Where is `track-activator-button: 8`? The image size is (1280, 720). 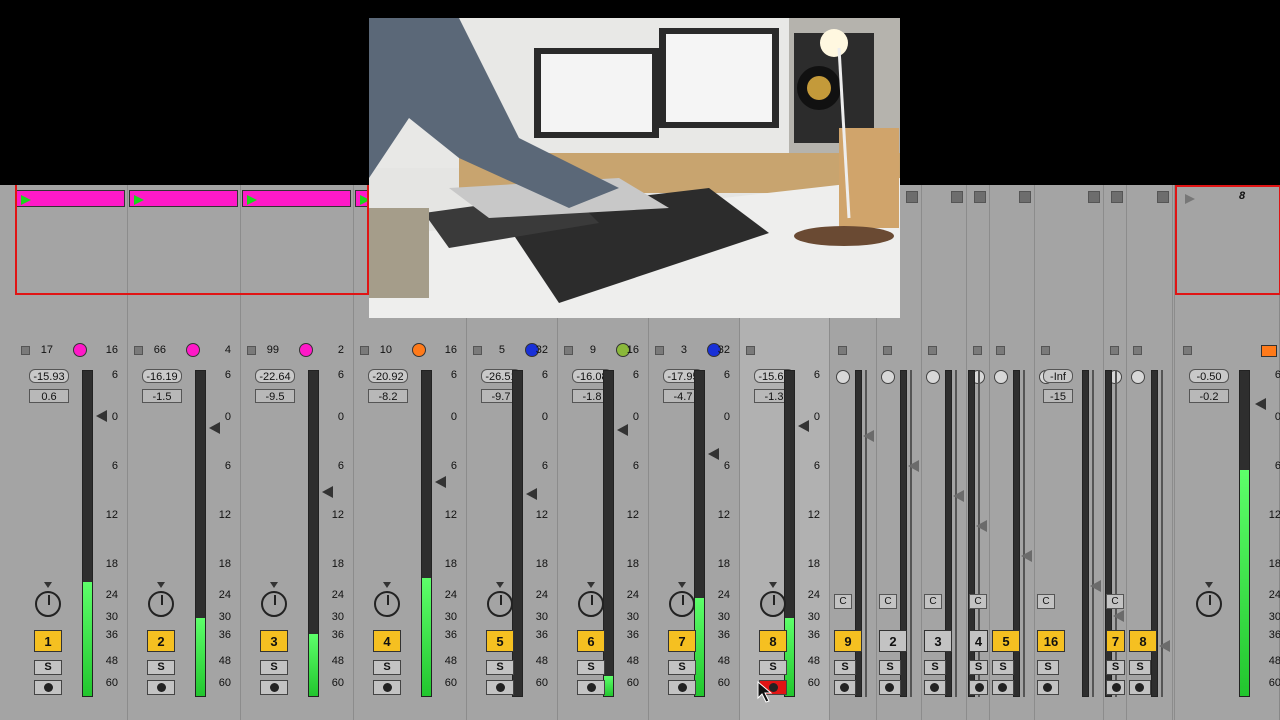
track-activator-button: 8 is located at coordinates (773, 641).